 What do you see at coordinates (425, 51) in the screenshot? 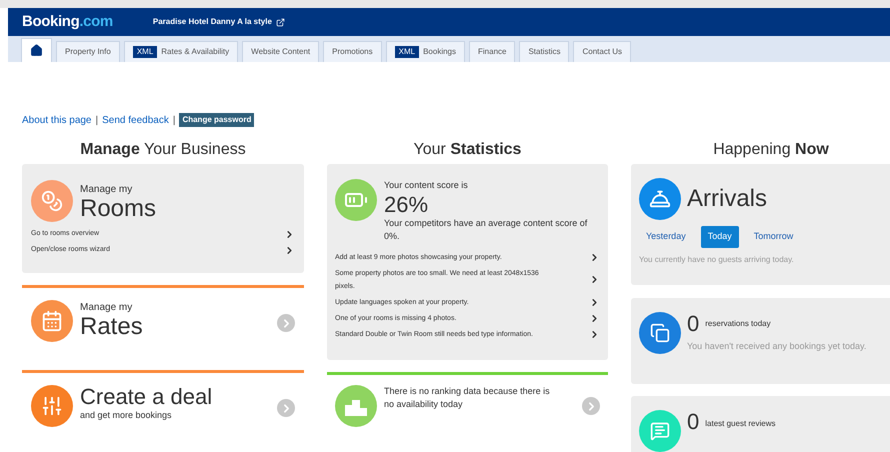
I see `nav-tab: XML Bookings` at bounding box center [425, 51].